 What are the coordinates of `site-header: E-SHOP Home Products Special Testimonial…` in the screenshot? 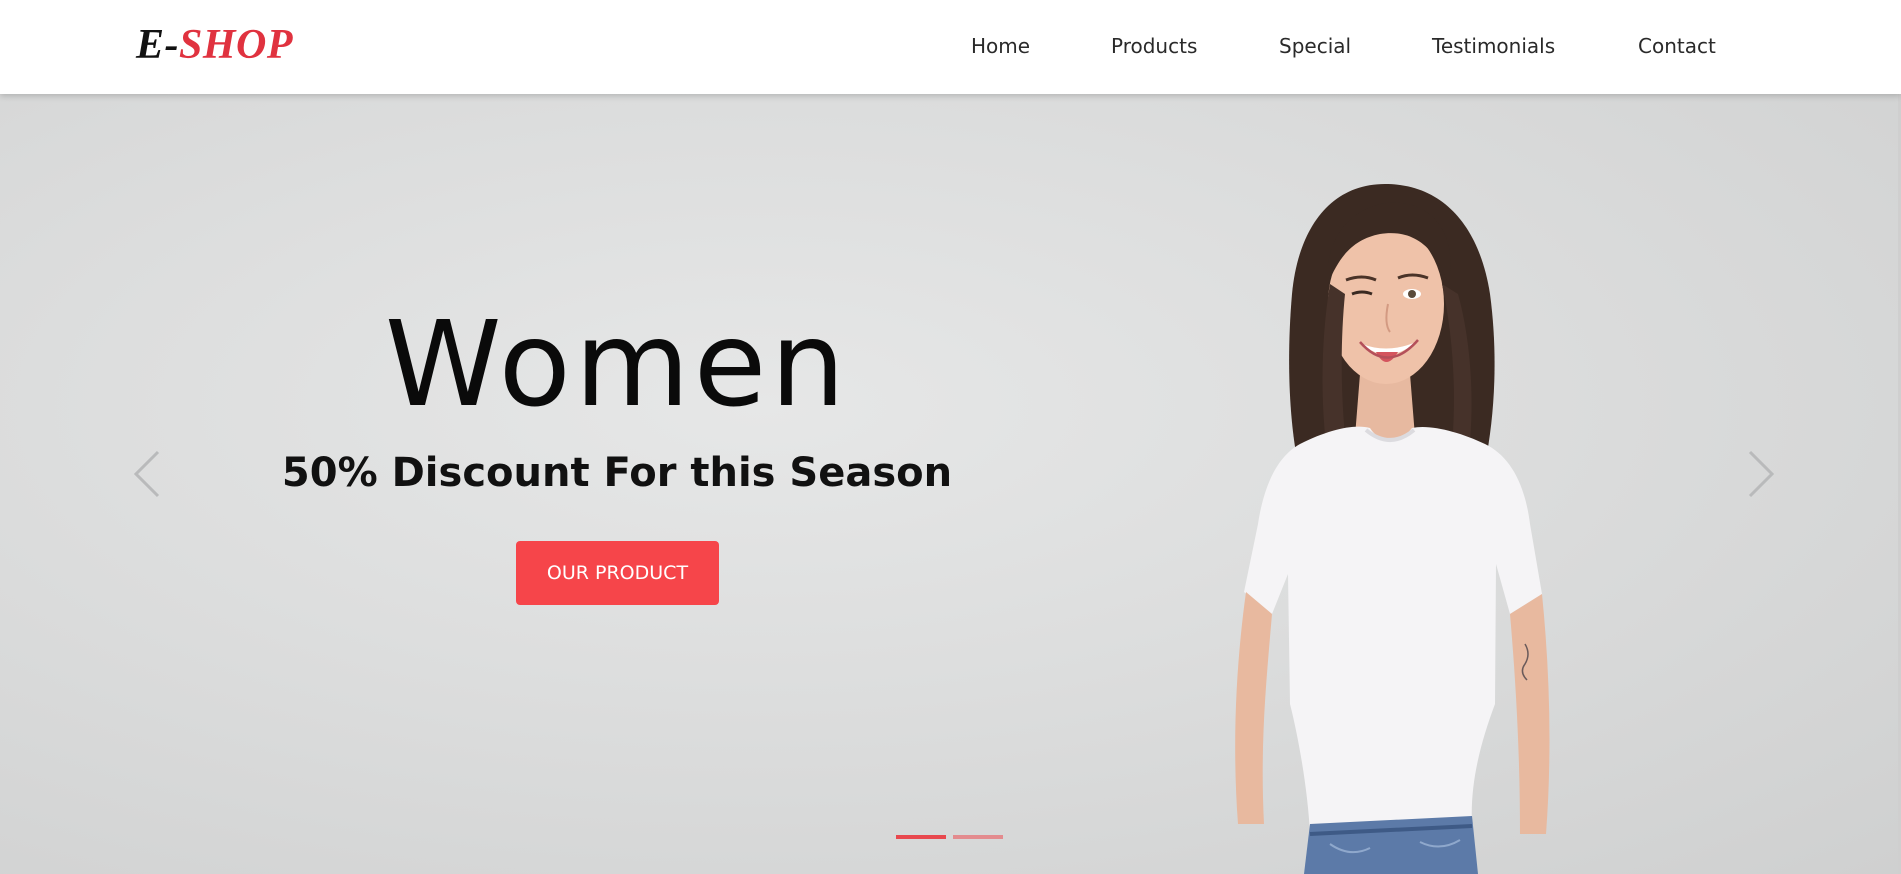 It's located at (950, 47).